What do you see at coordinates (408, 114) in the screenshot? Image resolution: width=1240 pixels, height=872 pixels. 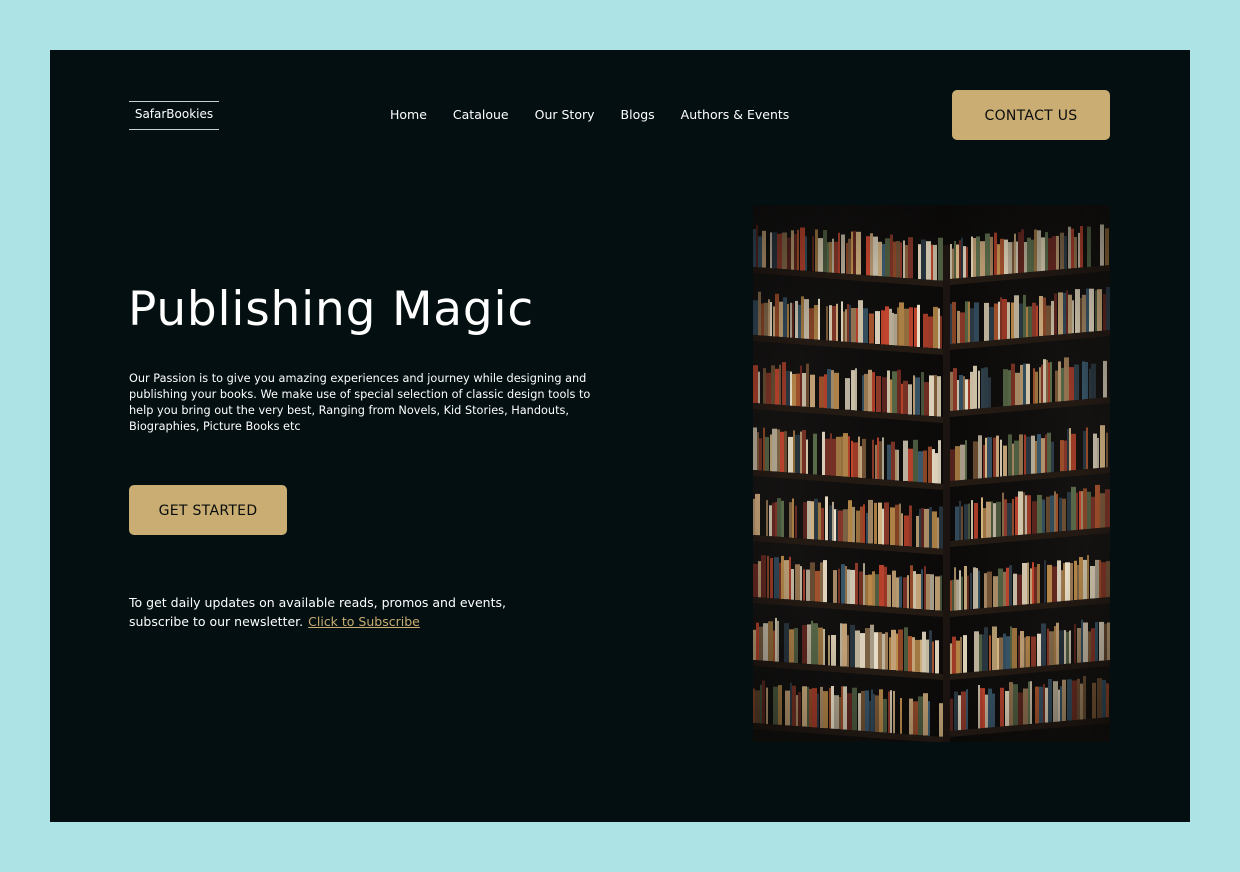 I see `nav-item-home: Home` at bounding box center [408, 114].